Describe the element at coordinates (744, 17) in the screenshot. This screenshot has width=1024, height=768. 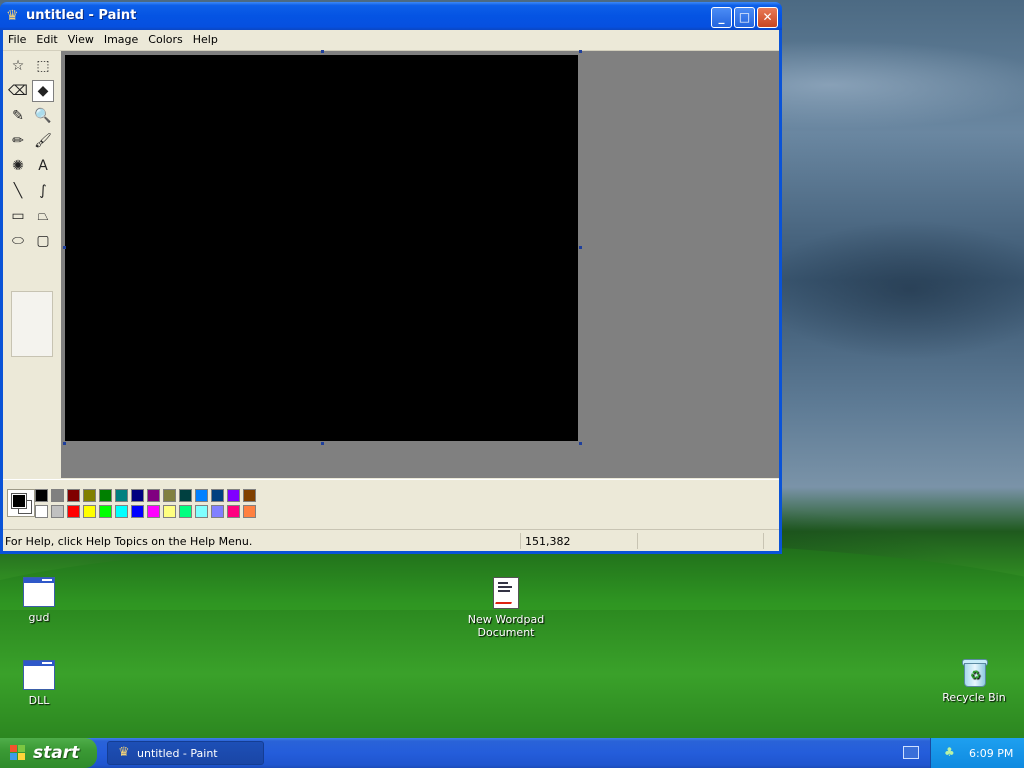
I see `maximize-button: □` at that location.